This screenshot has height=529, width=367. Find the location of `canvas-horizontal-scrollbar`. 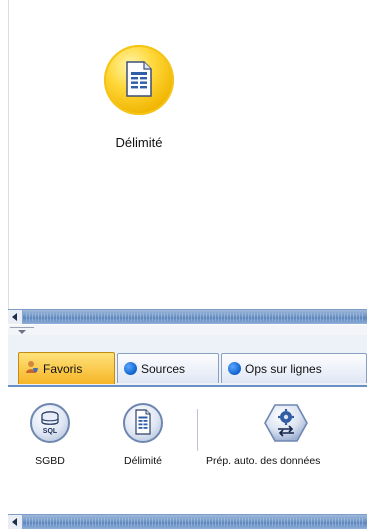

canvas-horizontal-scrollbar is located at coordinates (187, 316).